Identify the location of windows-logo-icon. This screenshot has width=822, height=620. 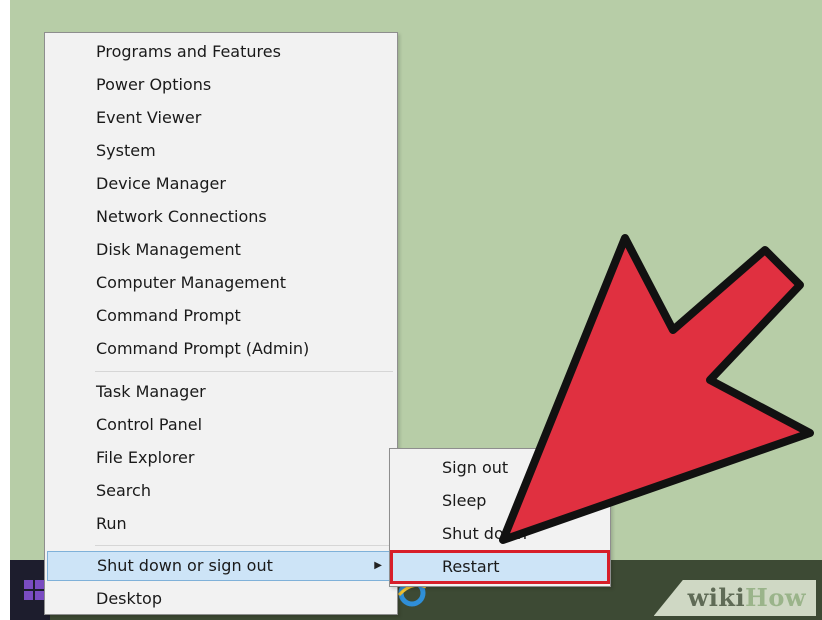
(34, 590).